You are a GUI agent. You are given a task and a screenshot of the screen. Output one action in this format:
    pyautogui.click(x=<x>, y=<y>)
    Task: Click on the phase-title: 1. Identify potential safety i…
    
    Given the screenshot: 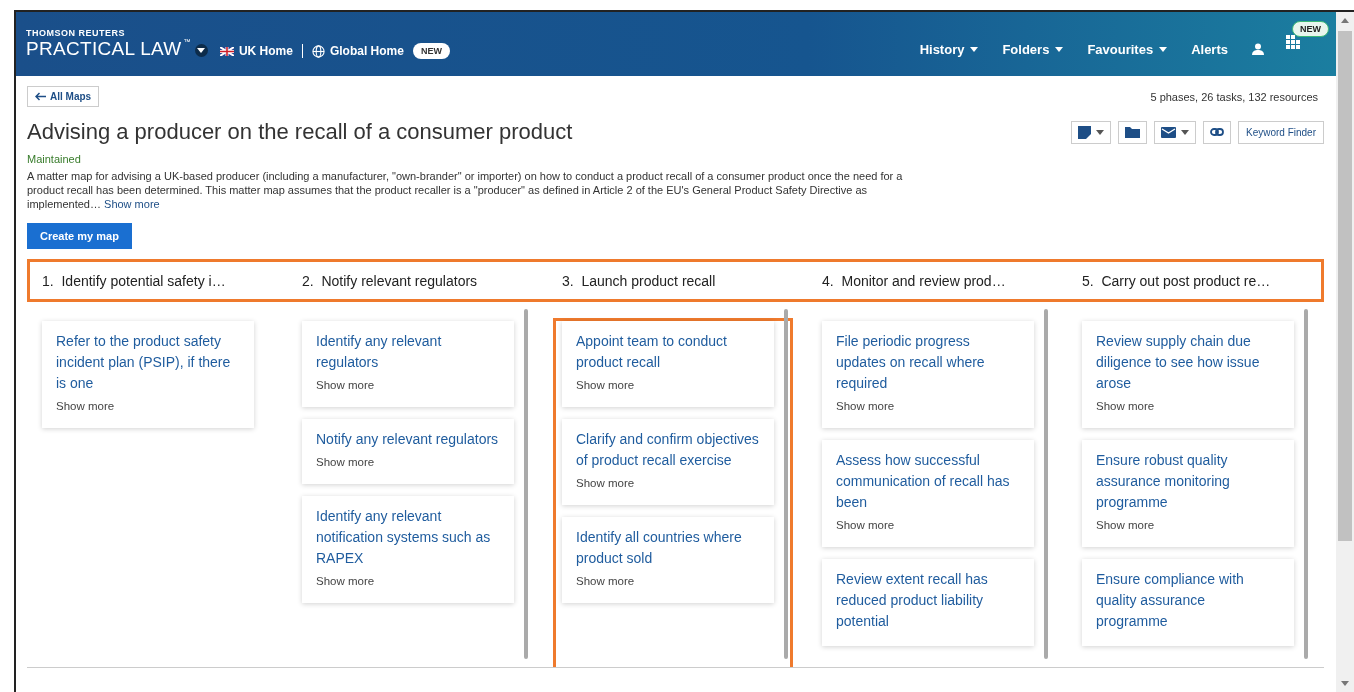 What is the action you would take?
    pyautogui.click(x=172, y=280)
    